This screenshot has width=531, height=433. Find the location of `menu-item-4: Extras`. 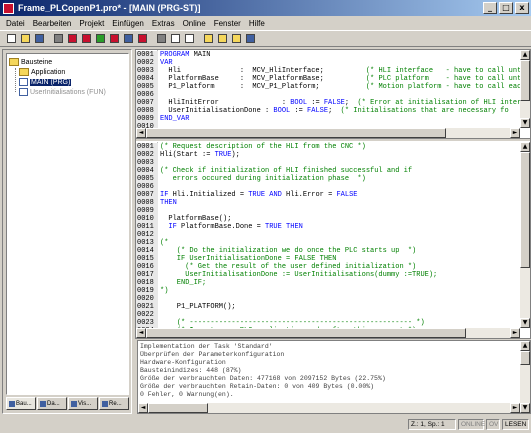

menu-item-4: Extras is located at coordinates (163, 23).